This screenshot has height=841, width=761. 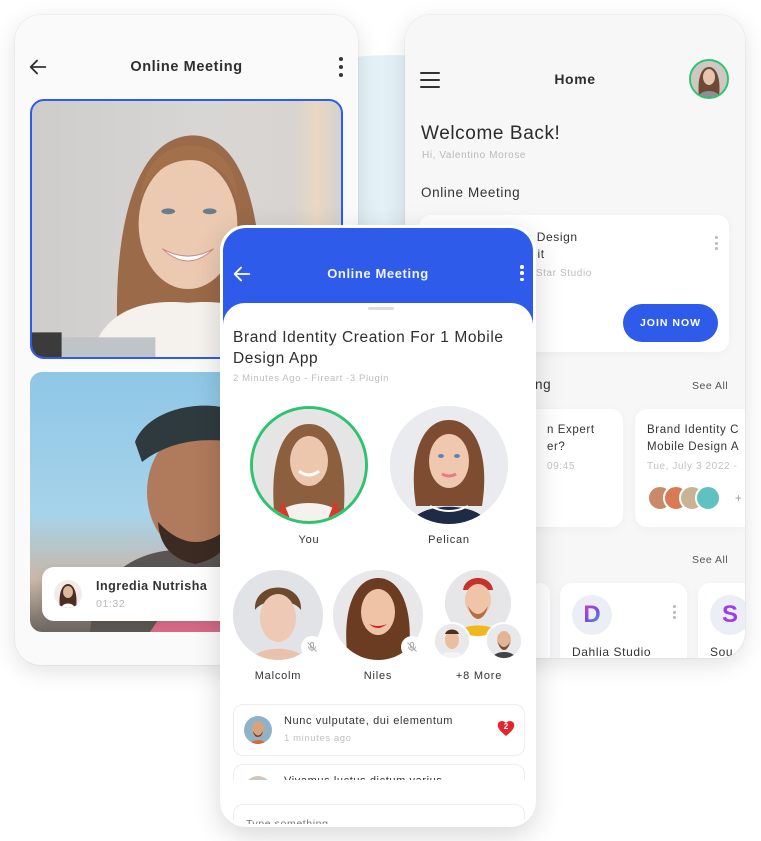 What do you see at coordinates (479, 676) in the screenshot?
I see `participant-name: +8 More` at bounding box center [479, 676].